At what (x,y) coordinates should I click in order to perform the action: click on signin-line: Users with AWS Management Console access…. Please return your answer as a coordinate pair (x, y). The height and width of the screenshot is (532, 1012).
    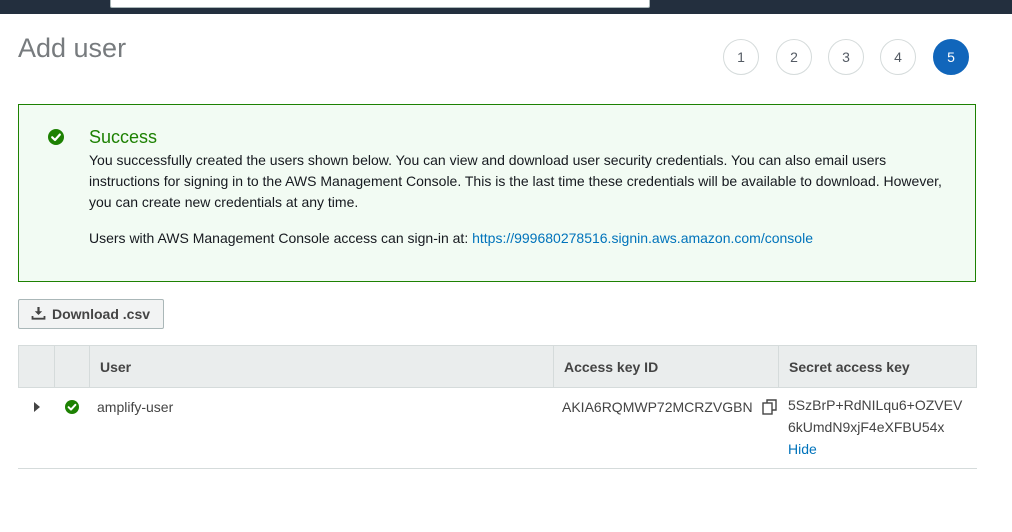
    Looking at the image, I should click on (524, 238).